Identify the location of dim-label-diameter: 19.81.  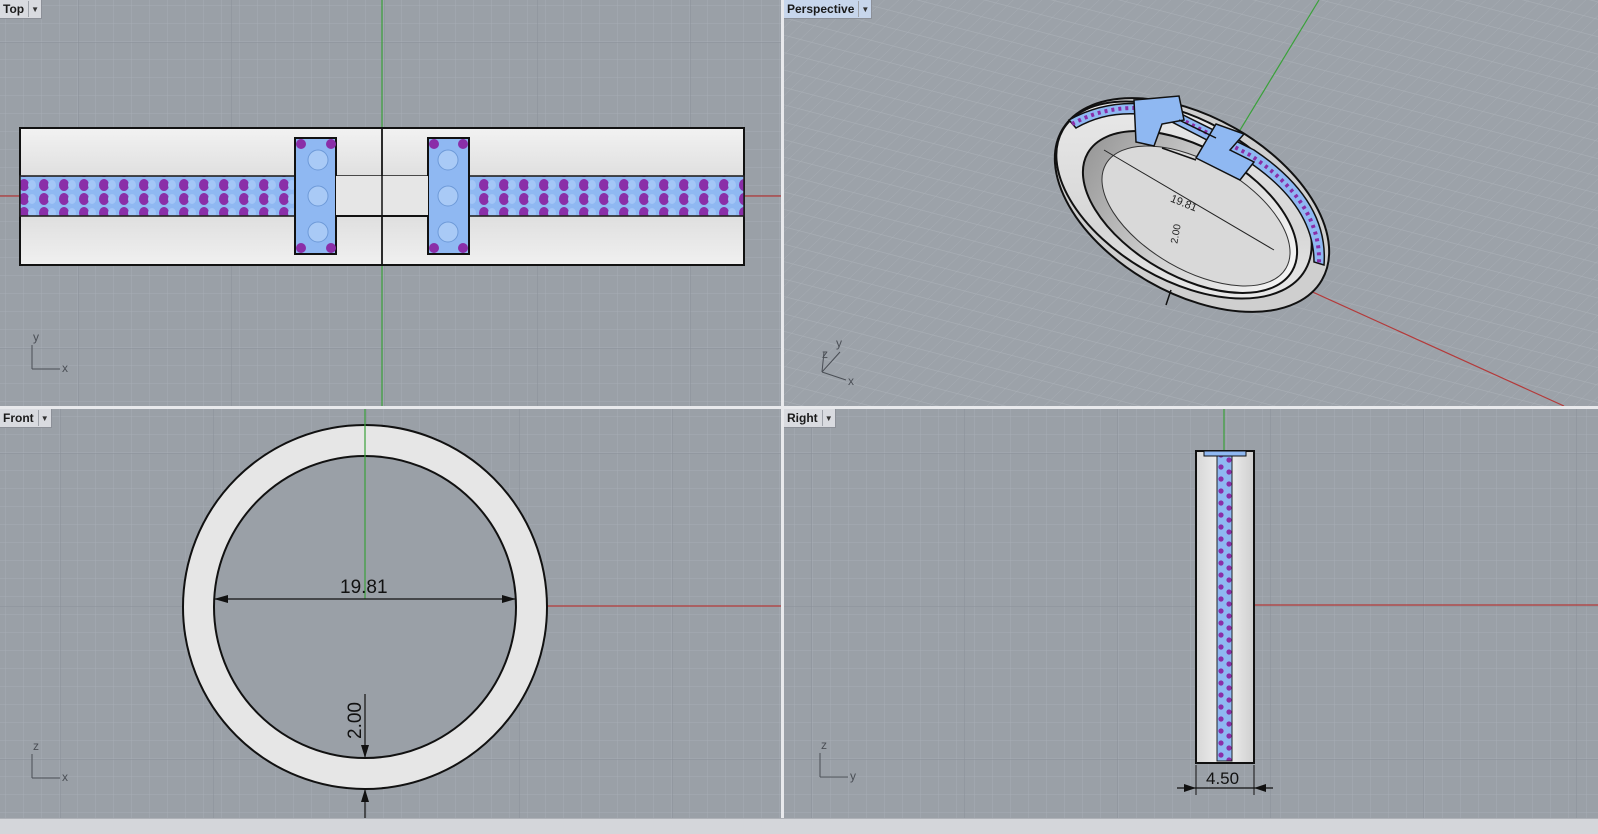
(364, 587).